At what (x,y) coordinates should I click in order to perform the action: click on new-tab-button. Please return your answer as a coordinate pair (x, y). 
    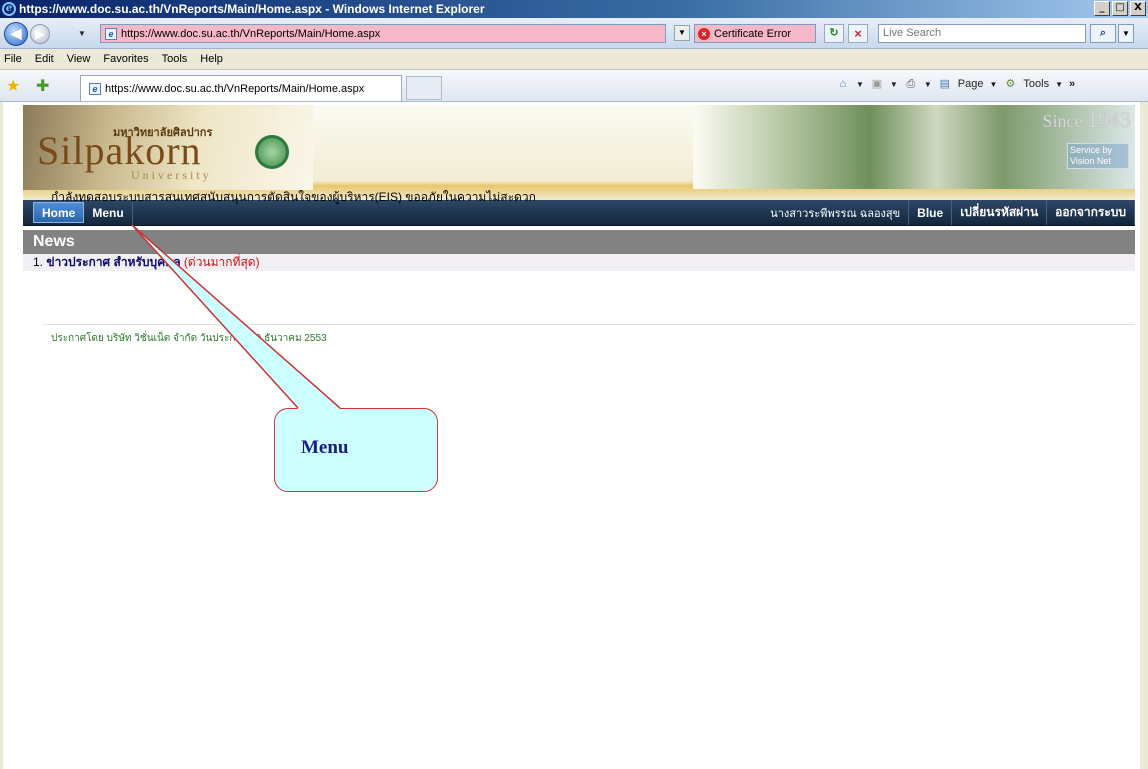
    Looking at the image, I should click on (424, 88).